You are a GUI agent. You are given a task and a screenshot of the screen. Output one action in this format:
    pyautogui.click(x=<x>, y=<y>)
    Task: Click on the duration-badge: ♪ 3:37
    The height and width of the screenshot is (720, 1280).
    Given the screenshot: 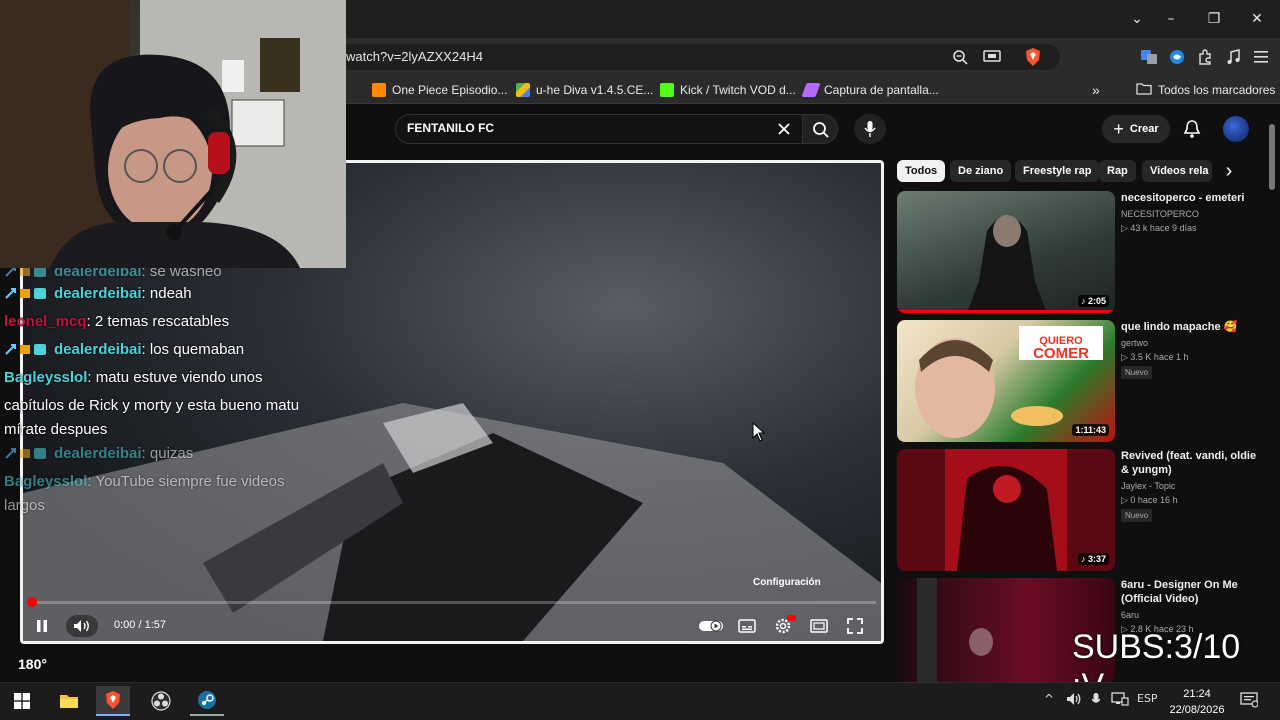 What is the action you would take?
    pyautogui.click(x=1093, y=559)
    